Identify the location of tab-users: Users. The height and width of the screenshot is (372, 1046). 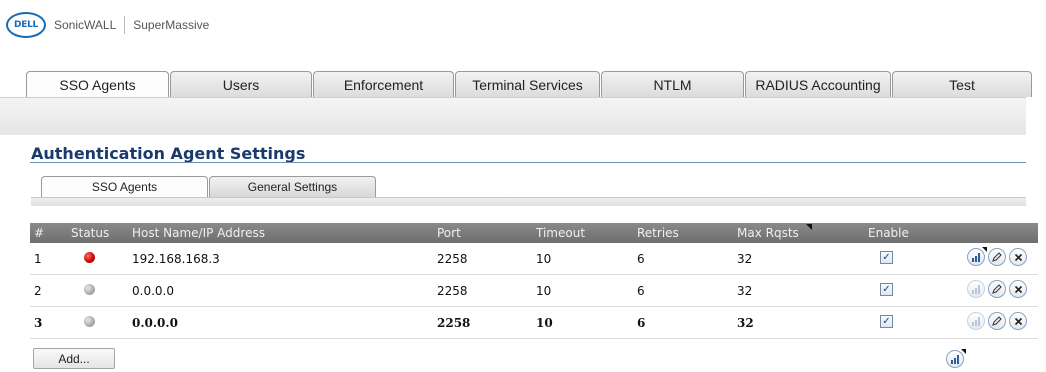
(241, 84).